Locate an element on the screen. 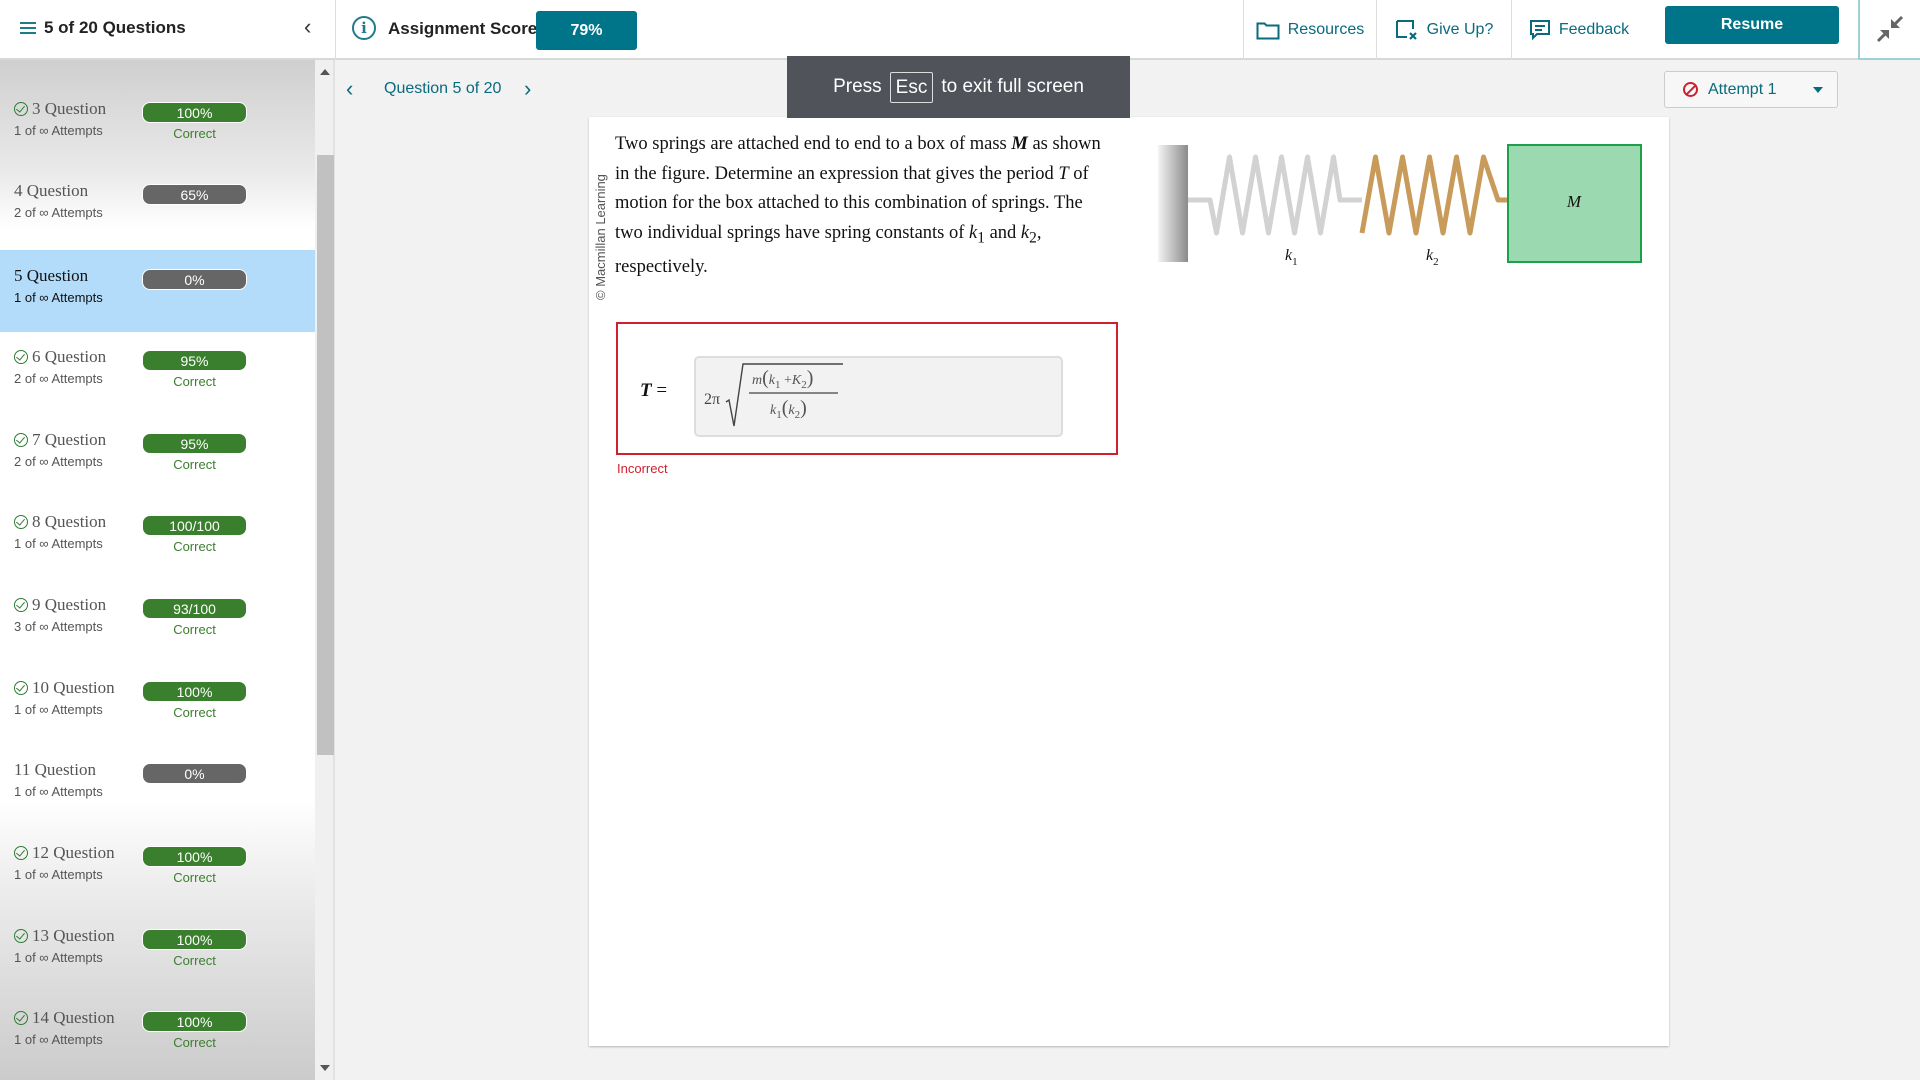  question-title: 10 Question is located at coordinates (64, 688).